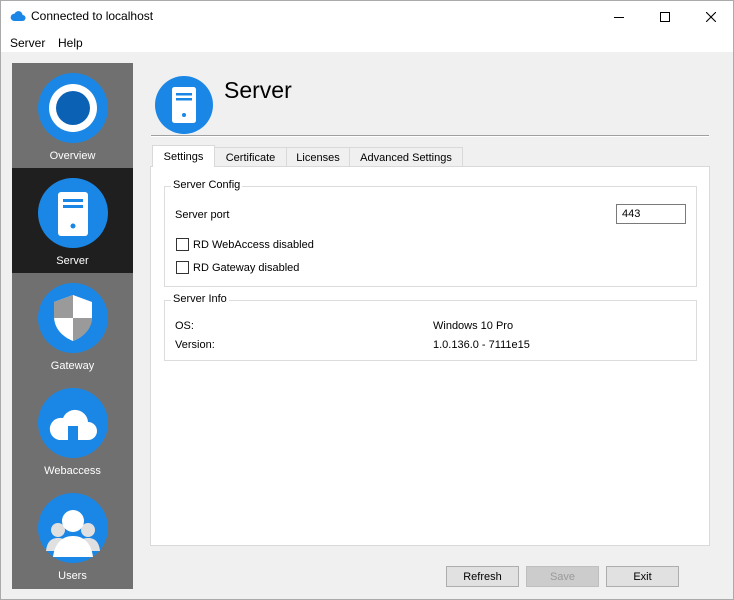 The height and width of the screenshot is (600, 734). I want to click on header-divider, so click(430, 136).